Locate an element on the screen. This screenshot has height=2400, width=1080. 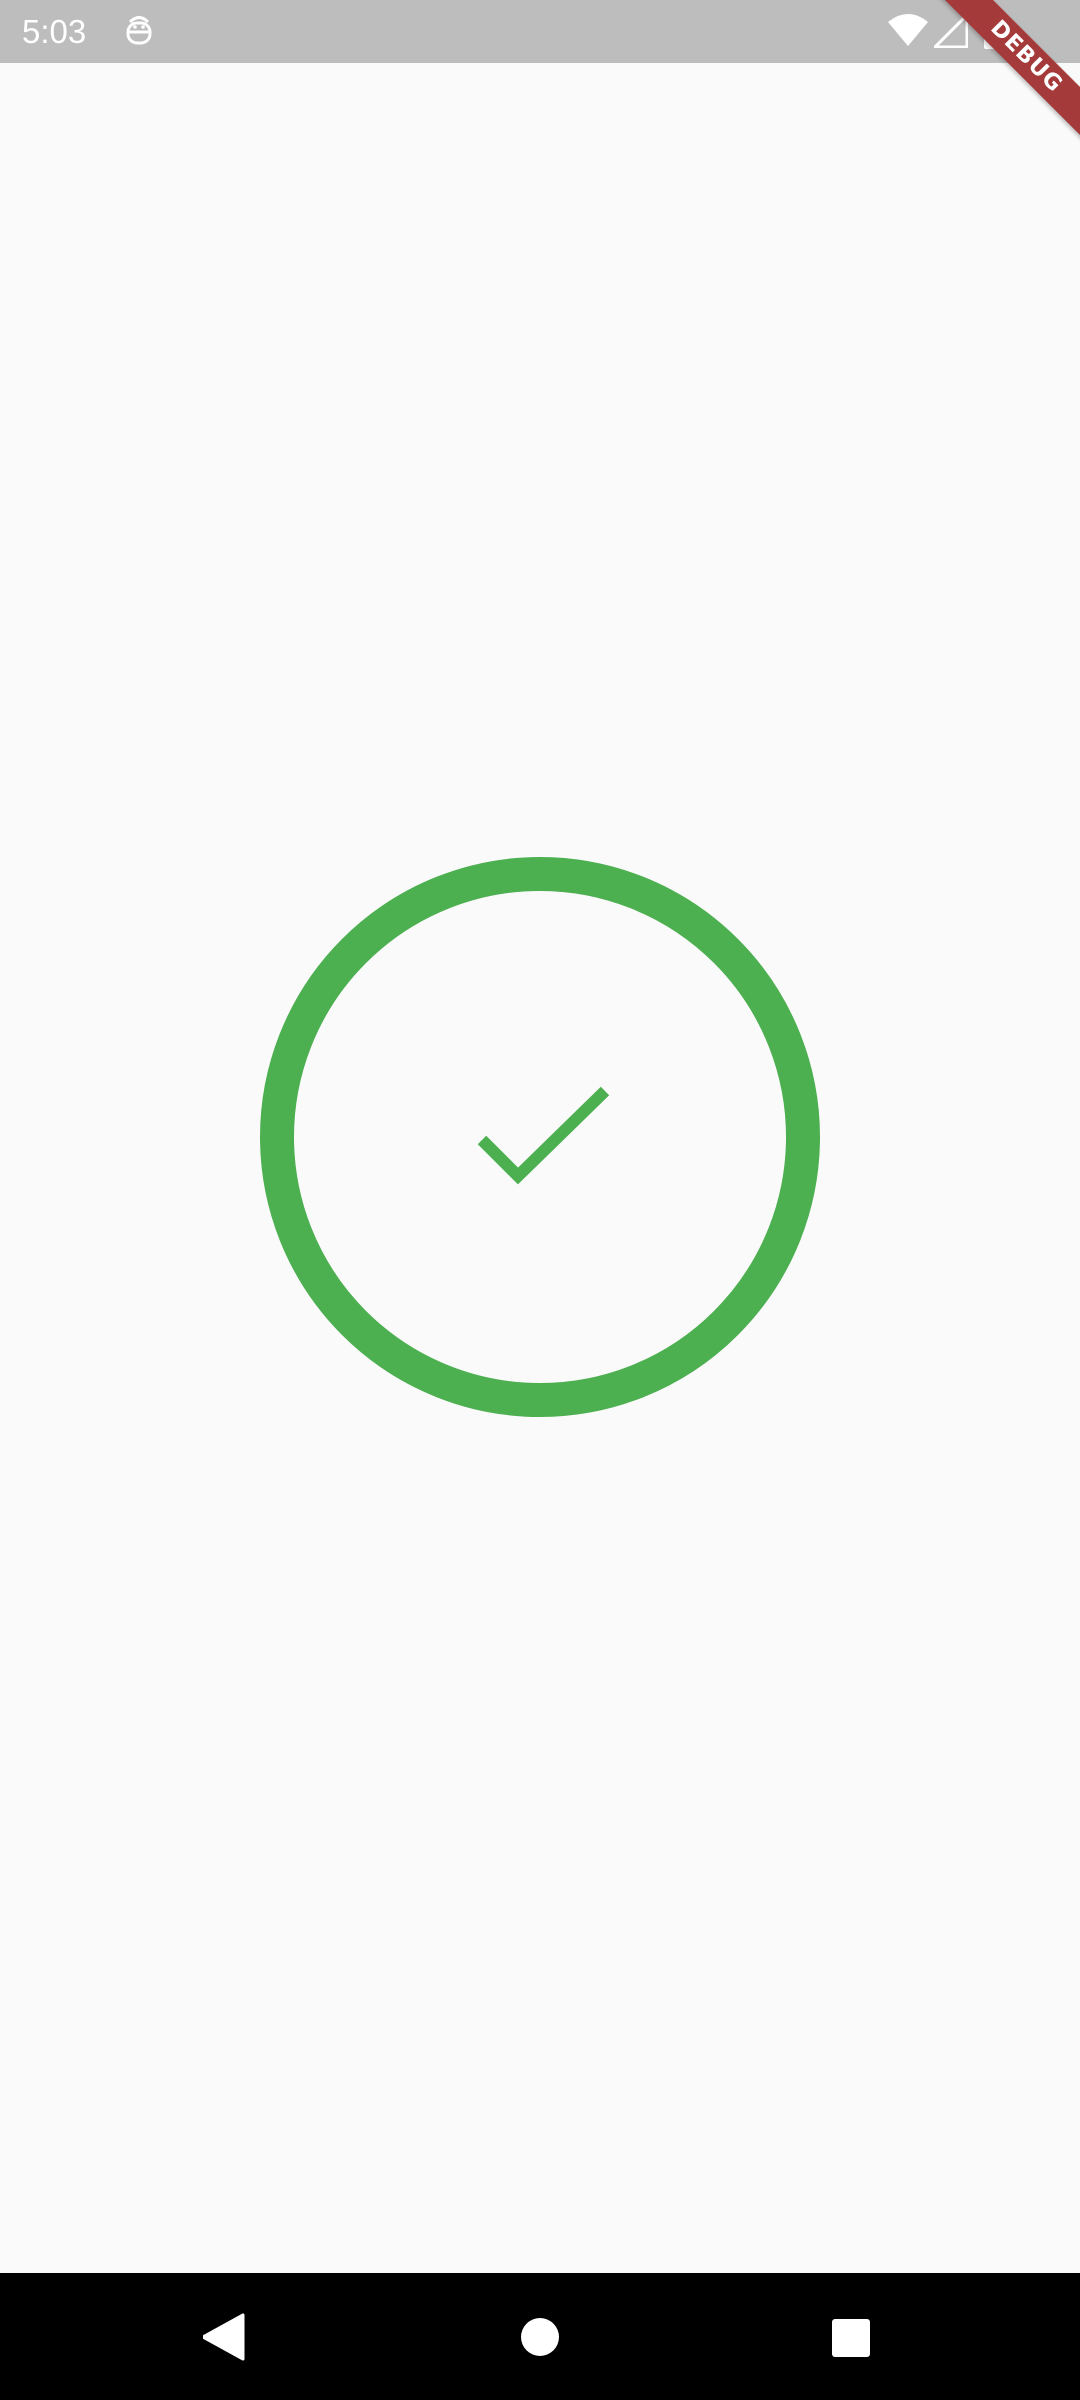
home-icon is located at coordinates (540, 2337).